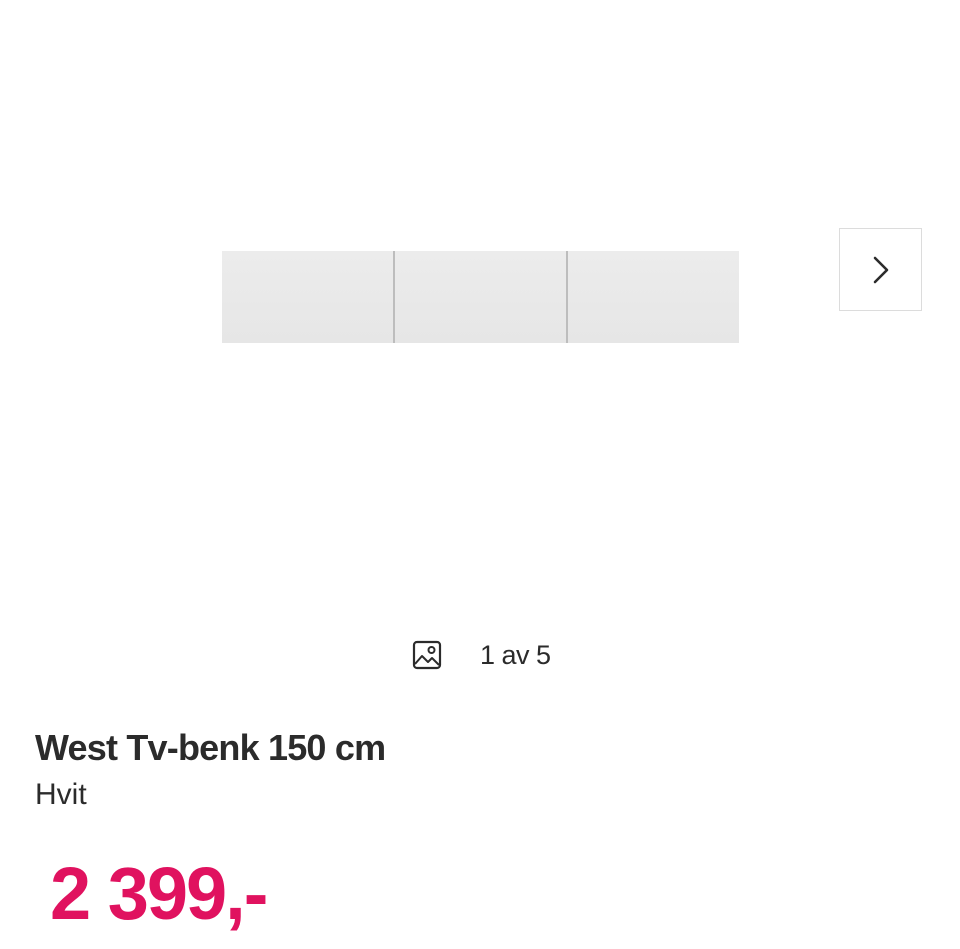 This screenshot has width=960, height=949. I want to click on product-image, so click(480, 297).